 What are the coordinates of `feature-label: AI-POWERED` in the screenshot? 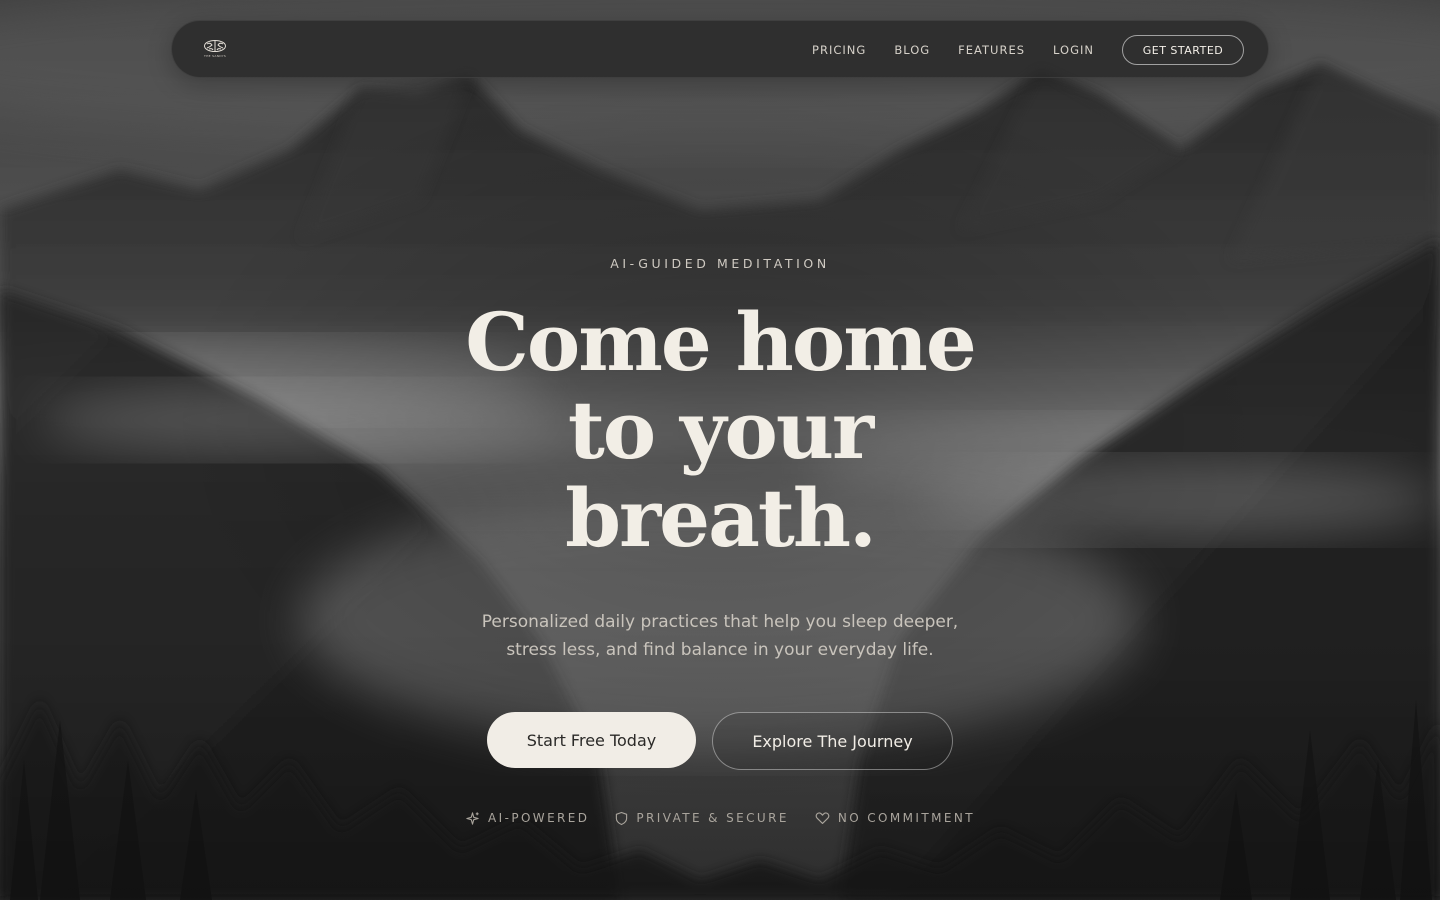 It's located at (539, 818).